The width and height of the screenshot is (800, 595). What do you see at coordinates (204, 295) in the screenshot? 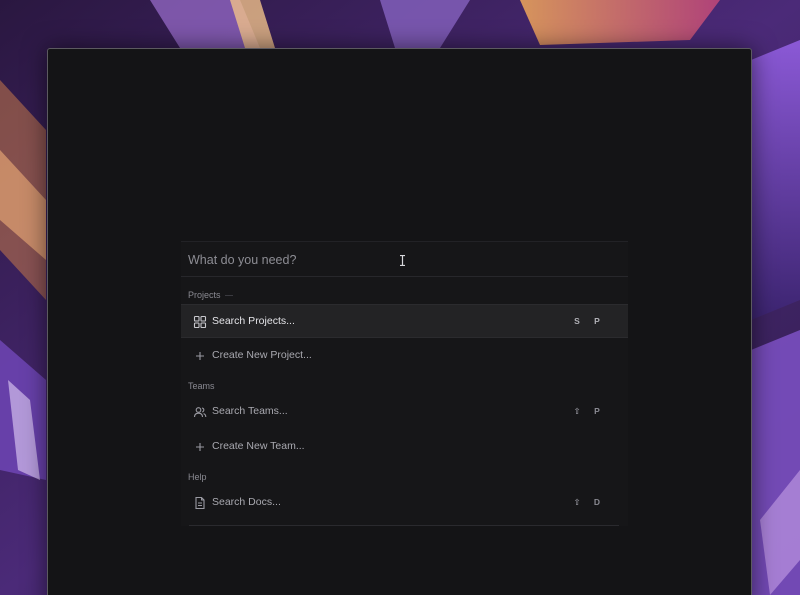
I see `section-heading-label: Projects` at bounding box center [204, 295].